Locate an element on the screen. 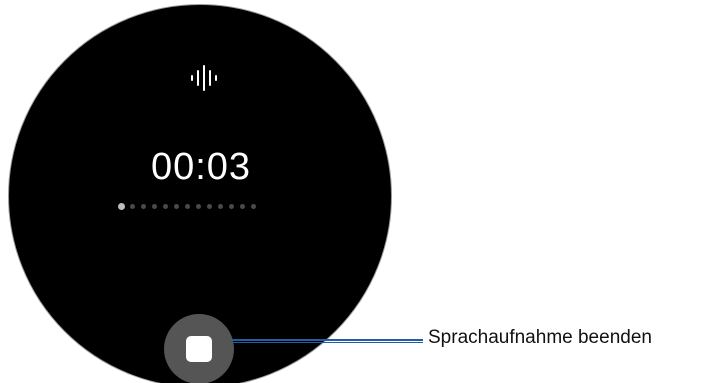  progress-dots is located at coordinates (200, 206).